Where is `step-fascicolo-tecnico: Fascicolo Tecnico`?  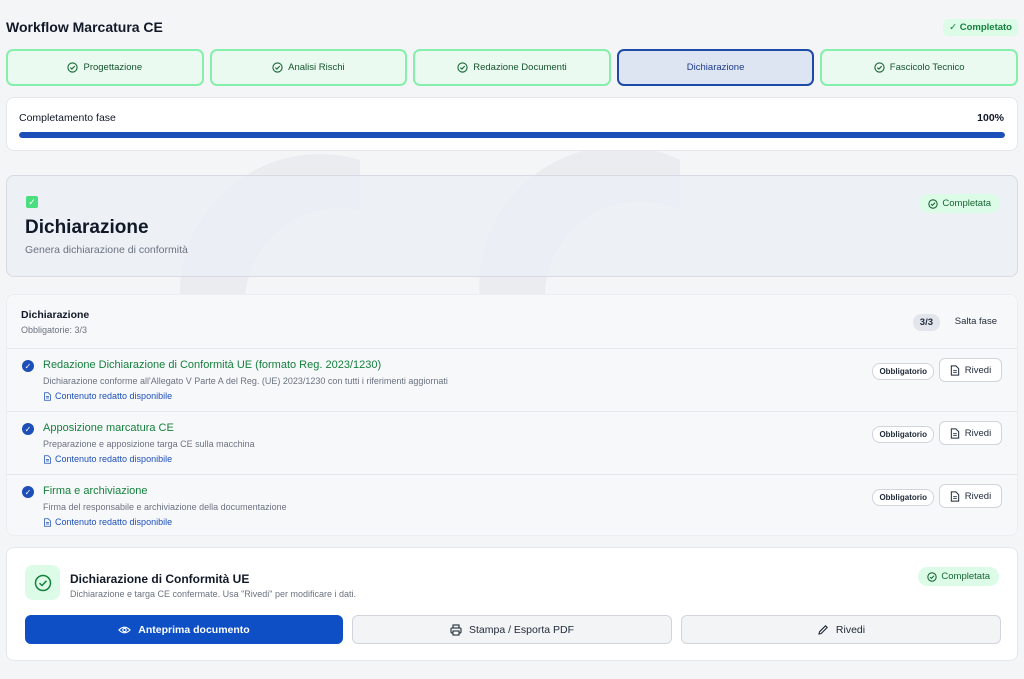
step-fascicolo-tecnico: Fascicolo Tecnico is located at coordinates (919, 67).